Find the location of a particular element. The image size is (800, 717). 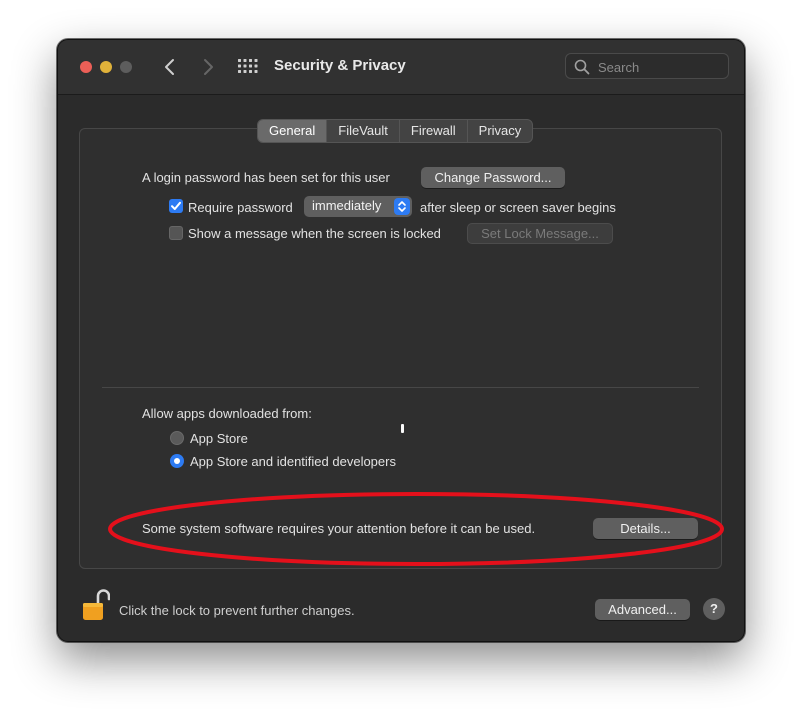

zoom-window-button is located at coordinates (126, 67).